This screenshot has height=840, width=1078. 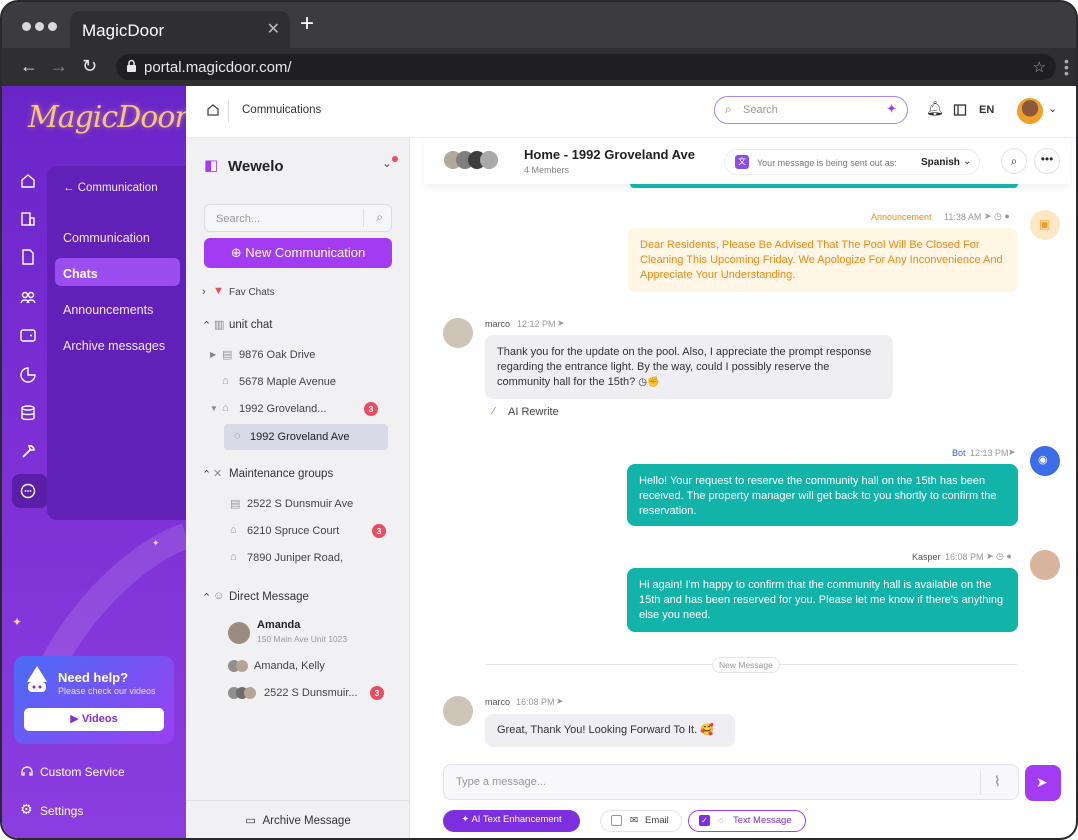 What do you see at coordinates (307, 24) in the screenshot?
I see `new-tab-icon: +` at bounding box center [307, 24].